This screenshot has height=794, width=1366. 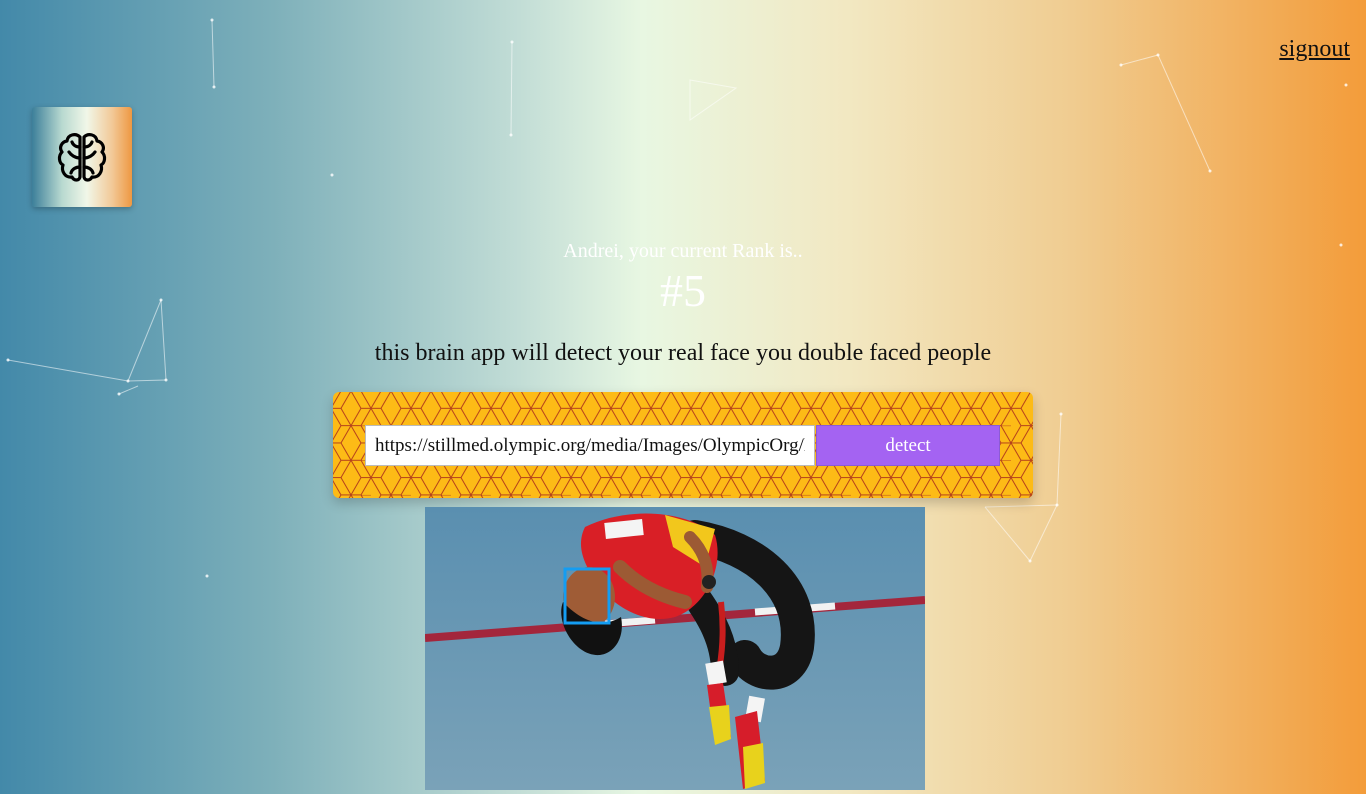 I want to click on image-url-input, so click(x=590, y=445).